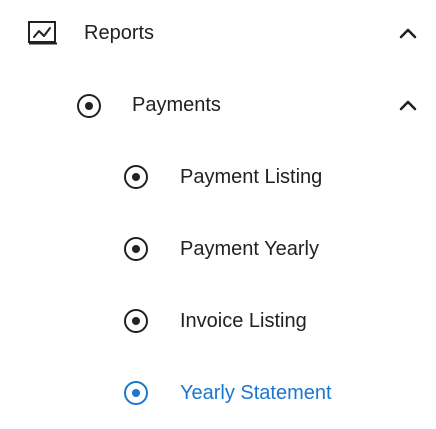 The width and height of the screenshot is (436, 429). What do you see at coordinates (119, 33) in the screenshot?
I see `nav-item-label: Reports` at bounding box center [119, 33].